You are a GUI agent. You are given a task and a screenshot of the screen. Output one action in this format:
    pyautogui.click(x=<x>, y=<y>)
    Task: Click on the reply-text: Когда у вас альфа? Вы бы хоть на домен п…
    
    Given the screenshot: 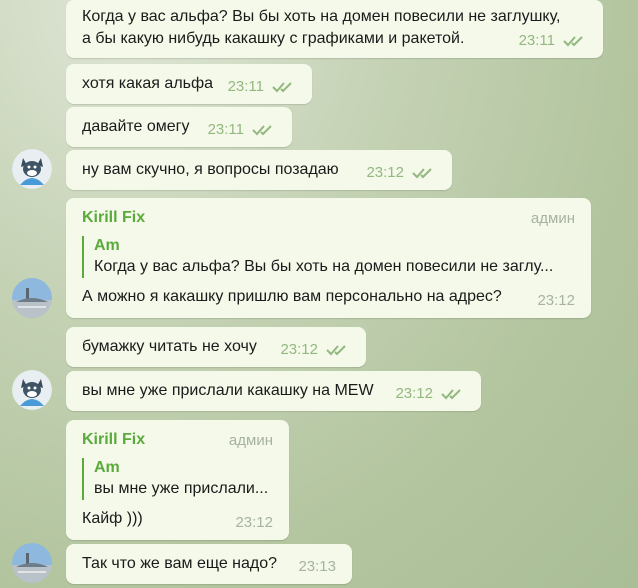 What is the action you would take?
    pyautogui.click(x=324, y=266)
    